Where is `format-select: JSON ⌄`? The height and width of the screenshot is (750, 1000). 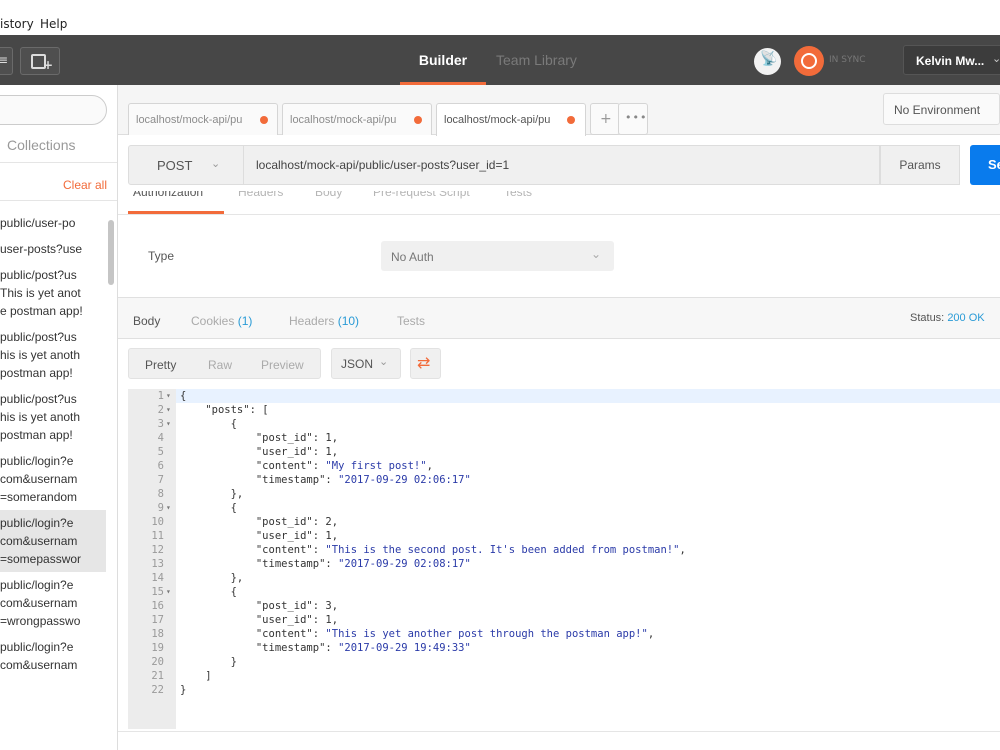 format-select: JSON ⌄ is located at coordinates (366, 363).